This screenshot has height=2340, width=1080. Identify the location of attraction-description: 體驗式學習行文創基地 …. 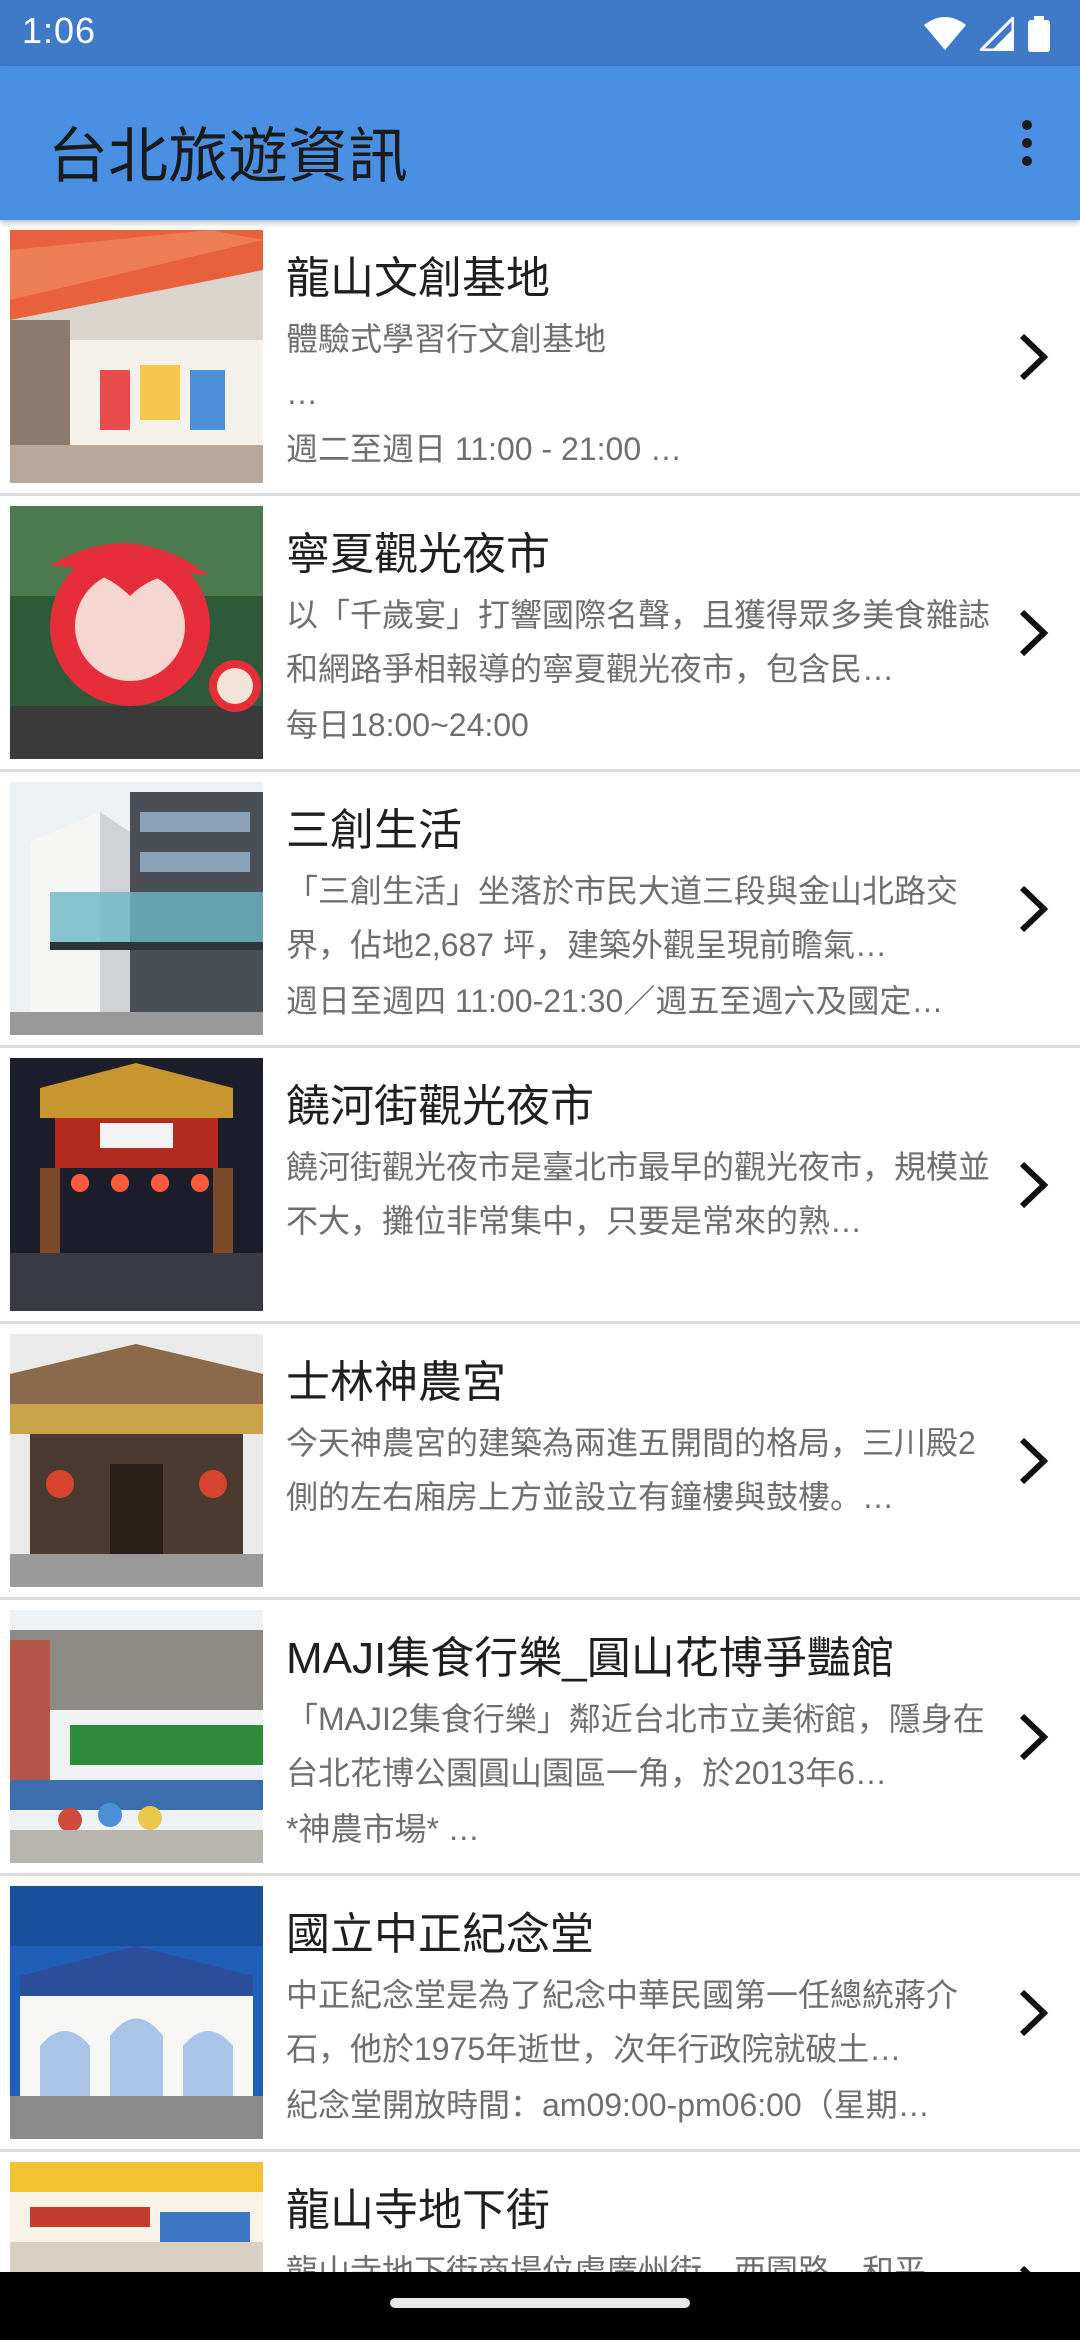
(446, 366).